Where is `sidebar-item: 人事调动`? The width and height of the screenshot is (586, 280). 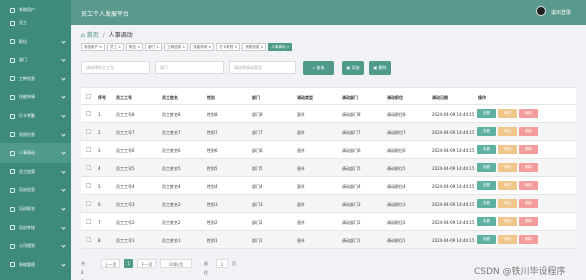 sidebar-item: 人事调动 is located at coordinates (35, 153).